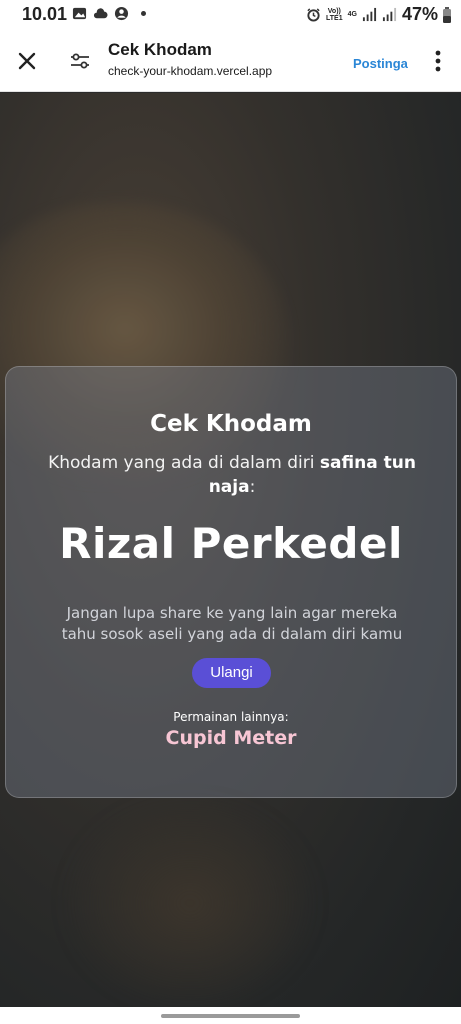  Describe the element at coordinates (79, 13) in the screenshot. I see `image-icon` at that location.